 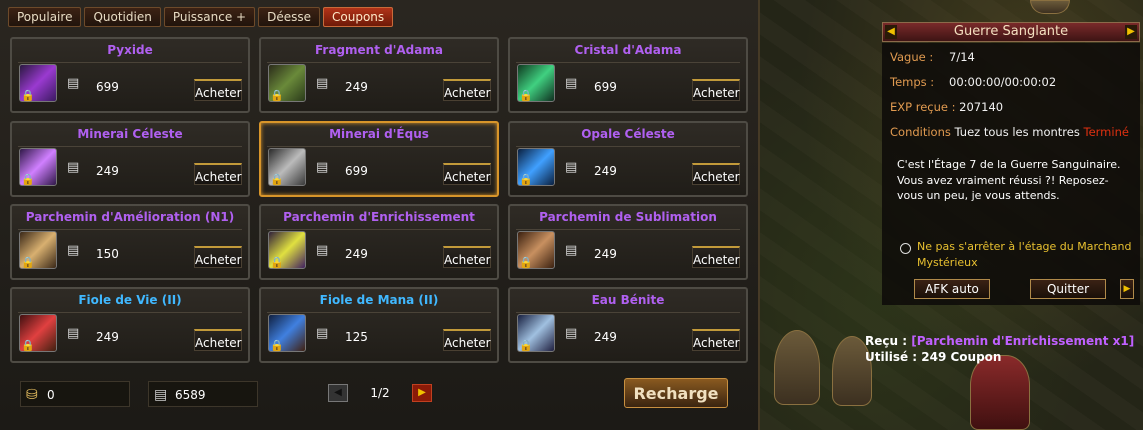 What do you see at coordinates (379, 242) in the screenshot?
I see `shop-item-card: Parchemin d'Enrichissement 🔒 ▤ 249 Acheter` at bounding box center [379, 242].